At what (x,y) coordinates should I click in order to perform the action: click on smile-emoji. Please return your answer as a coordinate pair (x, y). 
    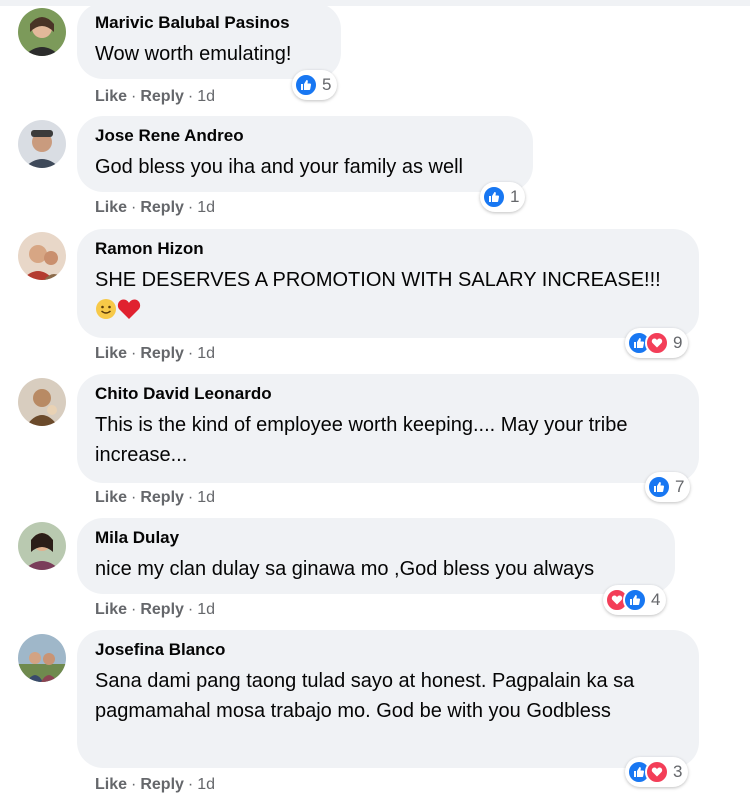
    Looking at the image, I should click on (106, 313).